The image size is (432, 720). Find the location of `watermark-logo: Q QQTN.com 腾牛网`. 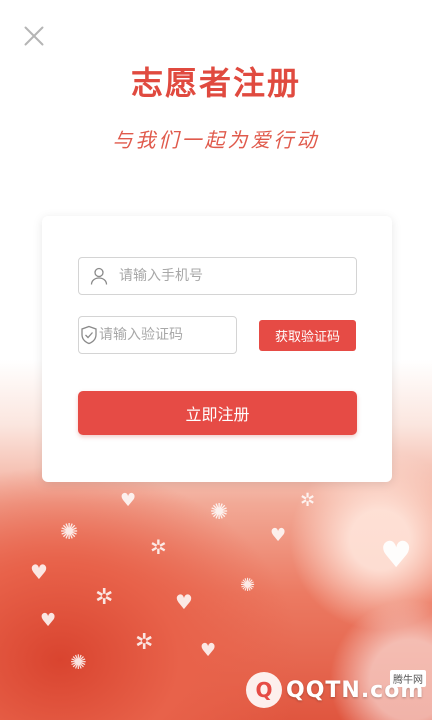

watermark-logo: Q QQTN.com 腾牛网 is located at coordinates (336, 690).